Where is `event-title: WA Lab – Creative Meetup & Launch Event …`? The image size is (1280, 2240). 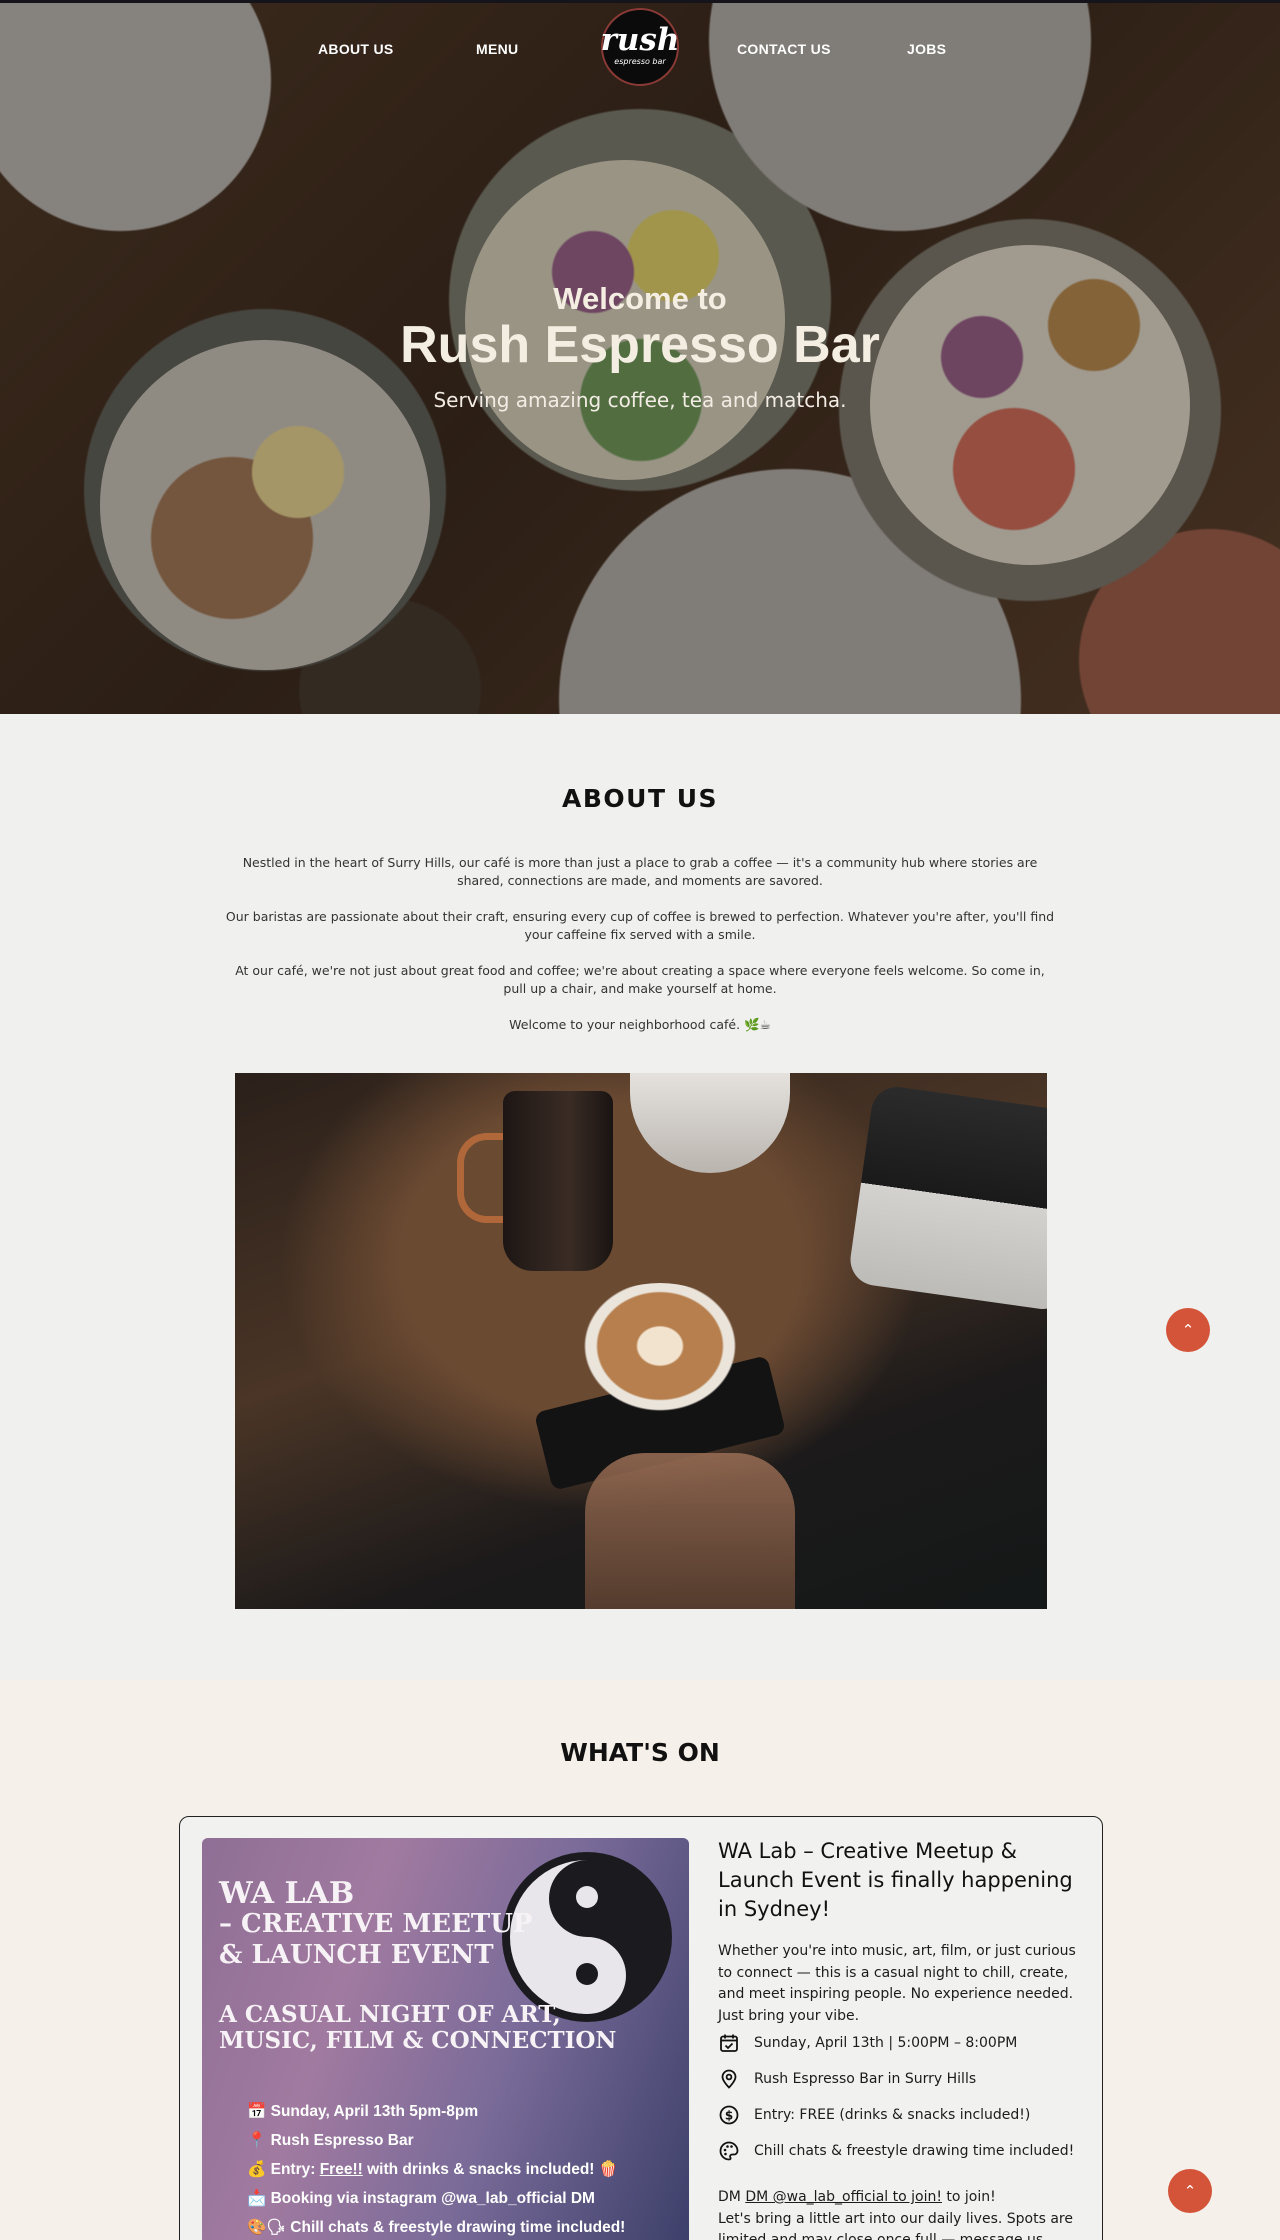
event-title: WA Lab – Creative Meetup & Launch Event … is located at coordinates (895, 1880).